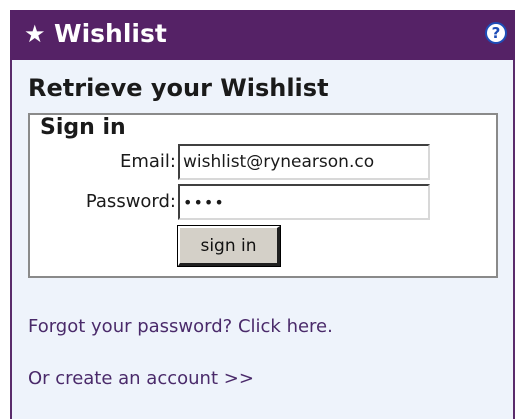 This screenshot has width=521, height=419. Describe the element at coordinates (130, 201) in the screenshot. I see `password-label: Password:` at that location.